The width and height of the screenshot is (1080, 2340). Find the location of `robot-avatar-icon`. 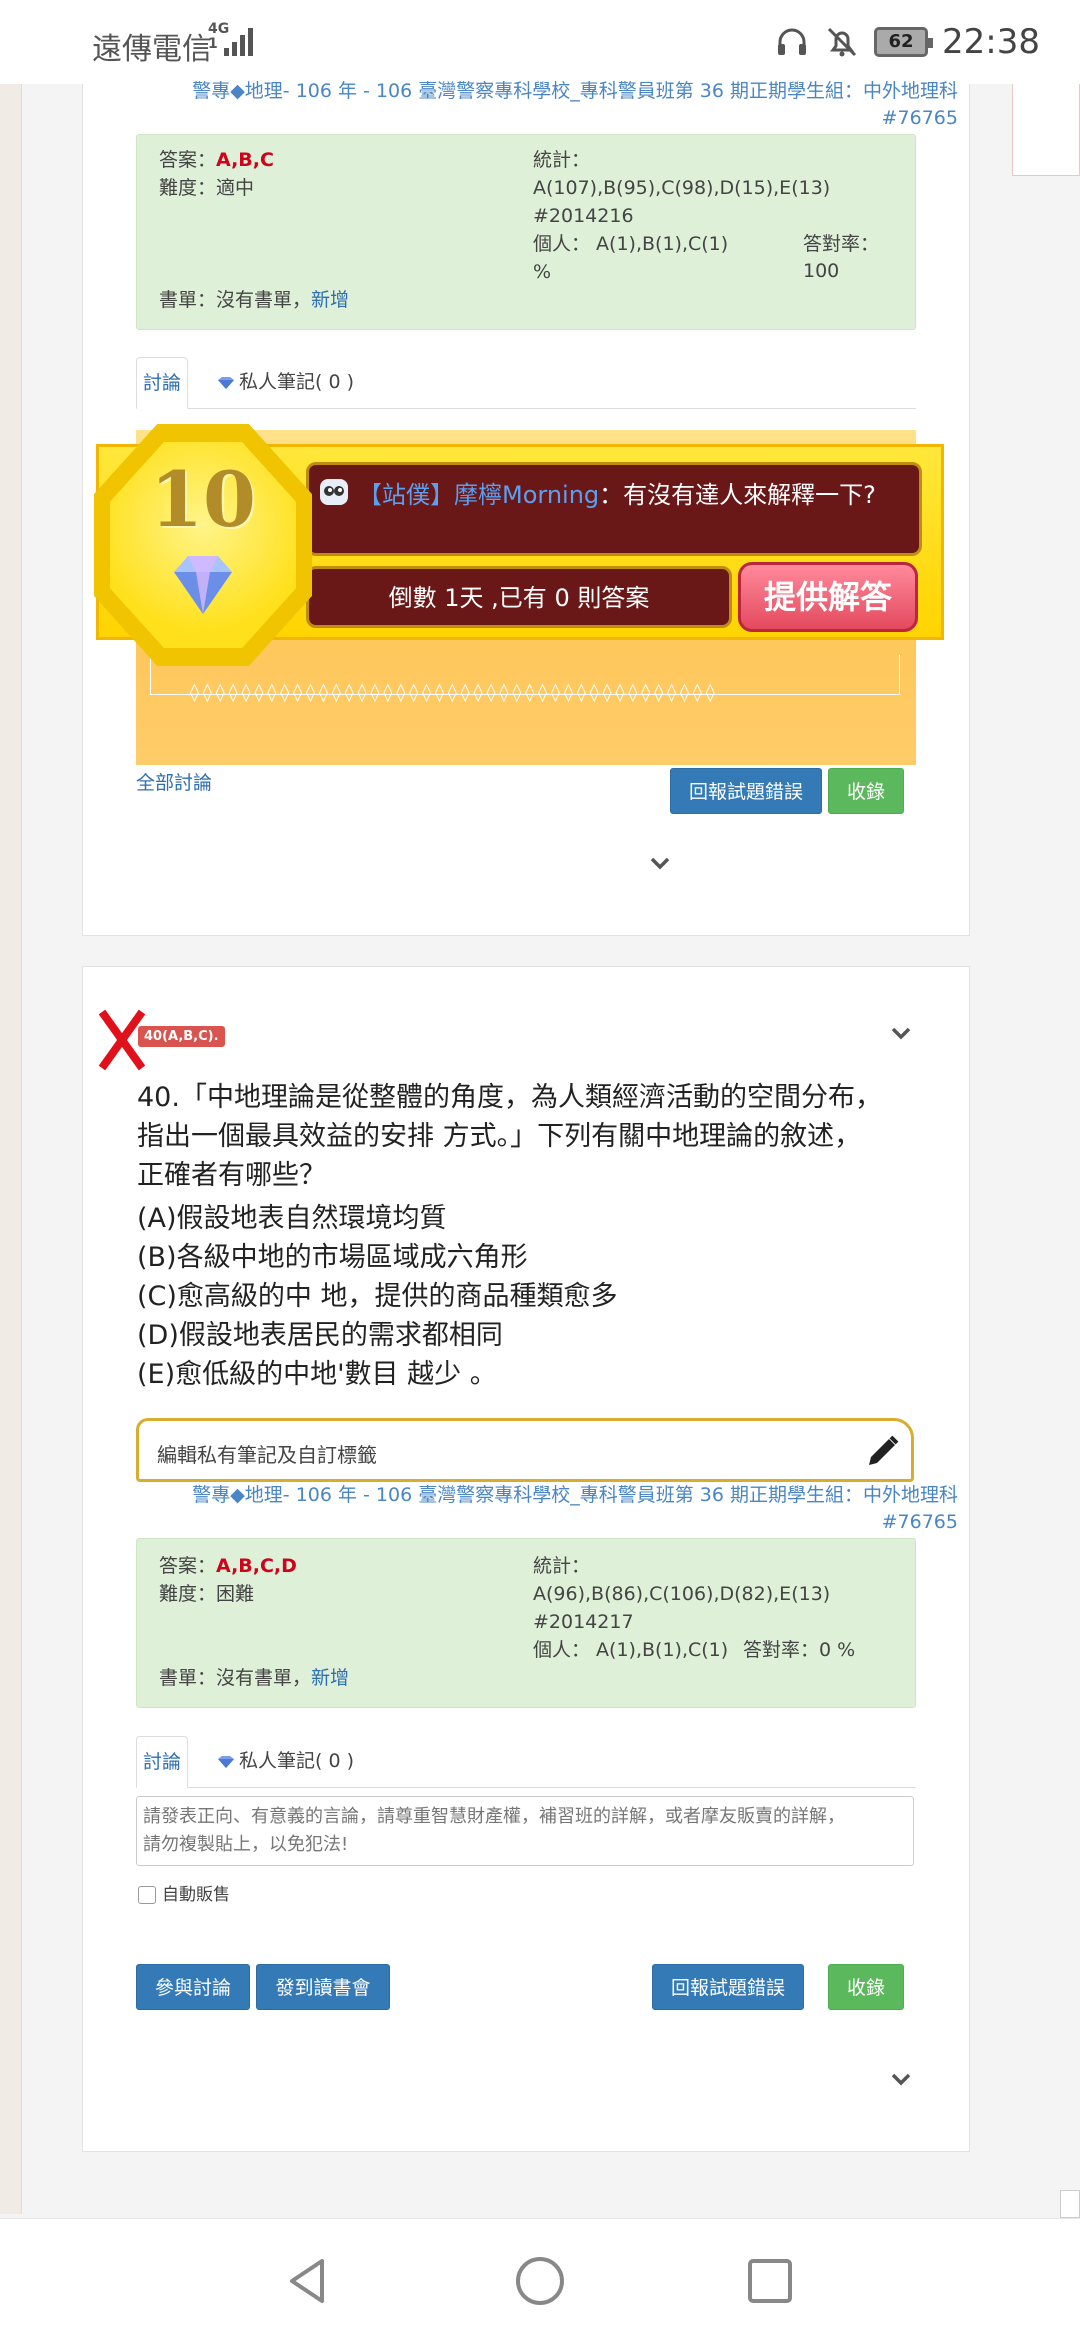

robot-avatar-icon is located at coordinates (334, 492).